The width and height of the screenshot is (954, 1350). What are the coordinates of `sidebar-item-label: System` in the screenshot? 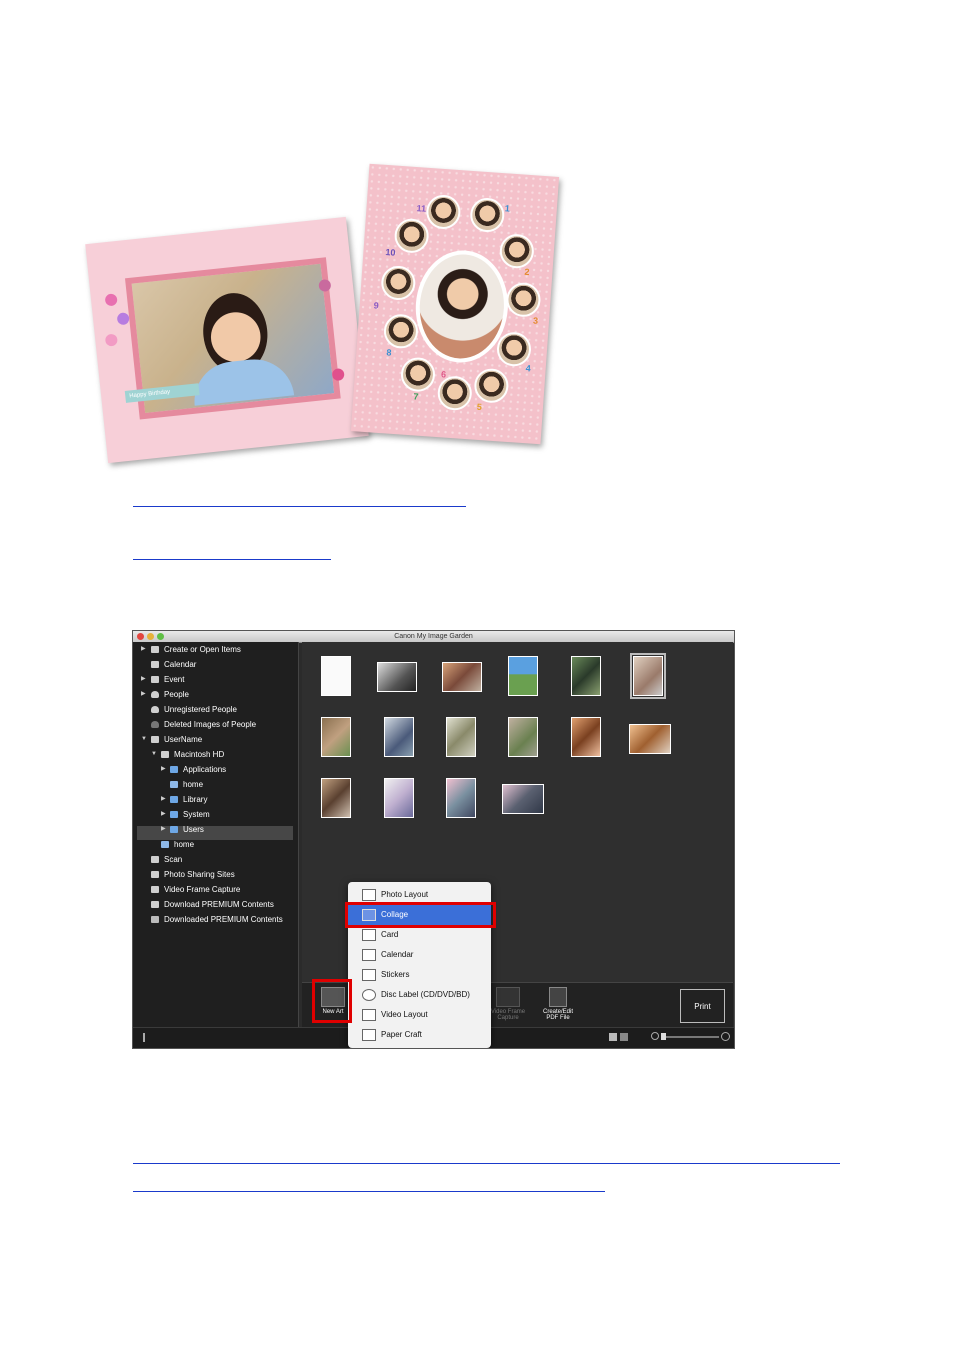 It's located at (196, 814).